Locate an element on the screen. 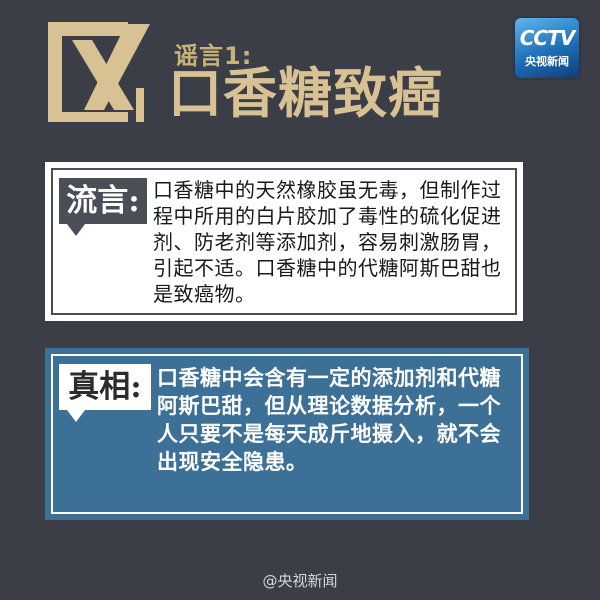  cross-mark-icon is located at coordinates (99, 72).